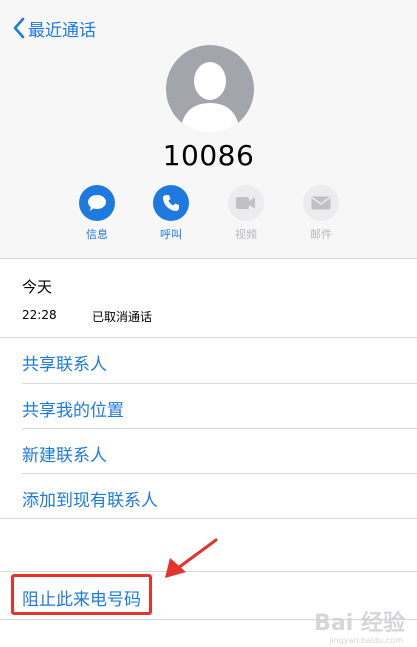 Image resolution: width=417 pixels, height=647 pixels. Describe the element at coordinates (359, 623) in the screenshot. I see `watermark-logo: Bai 经验` at that location.